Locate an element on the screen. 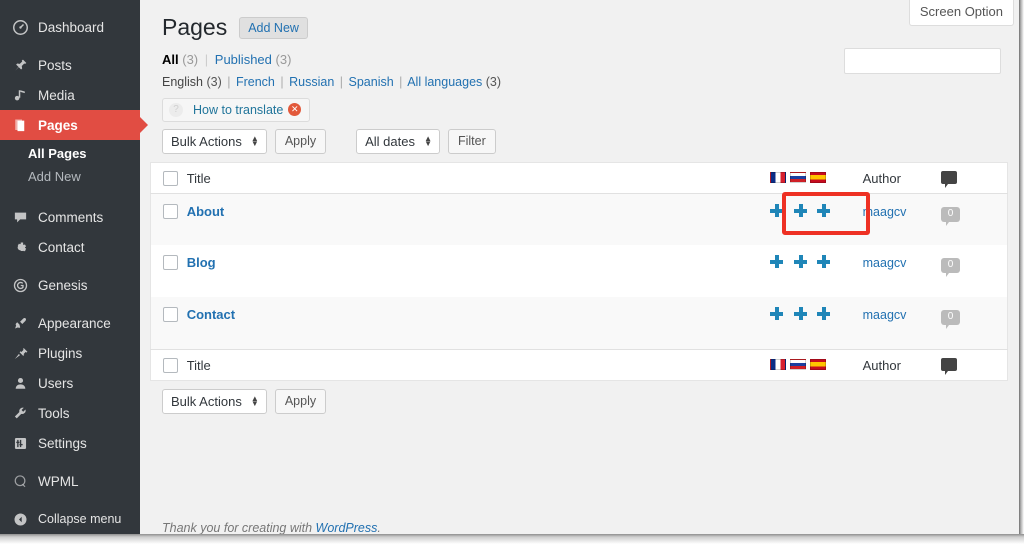 This screenshot has width=1024, height=546. language-filter-english: English (3) is located at coordinates (192, 82).